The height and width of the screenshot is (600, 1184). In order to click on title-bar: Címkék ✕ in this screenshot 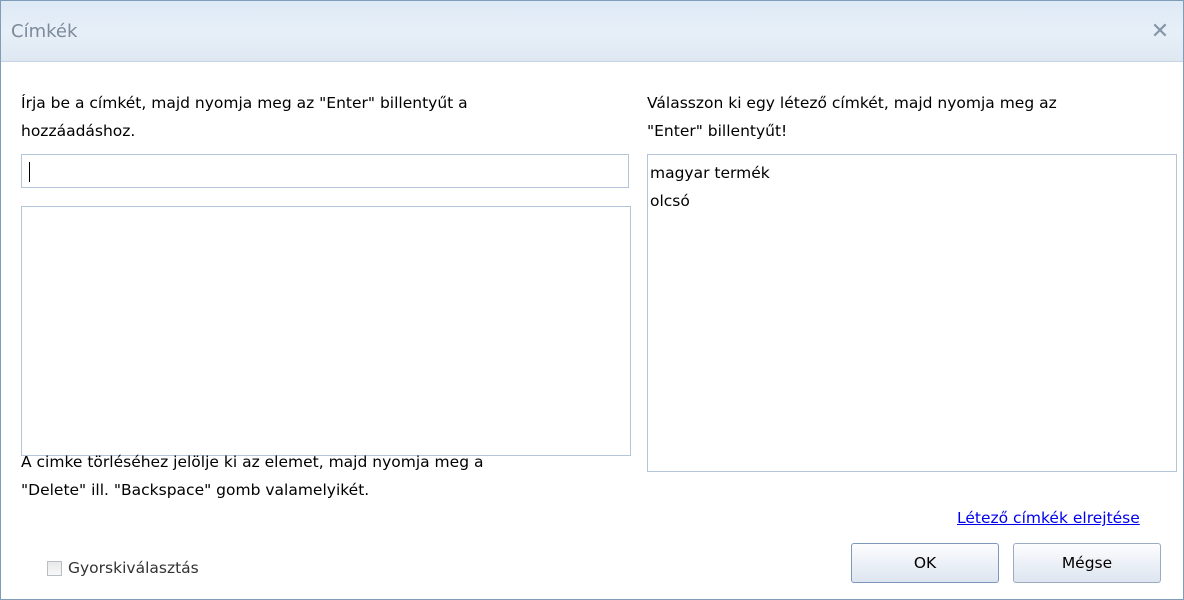, I will do `click(592, 31)`.